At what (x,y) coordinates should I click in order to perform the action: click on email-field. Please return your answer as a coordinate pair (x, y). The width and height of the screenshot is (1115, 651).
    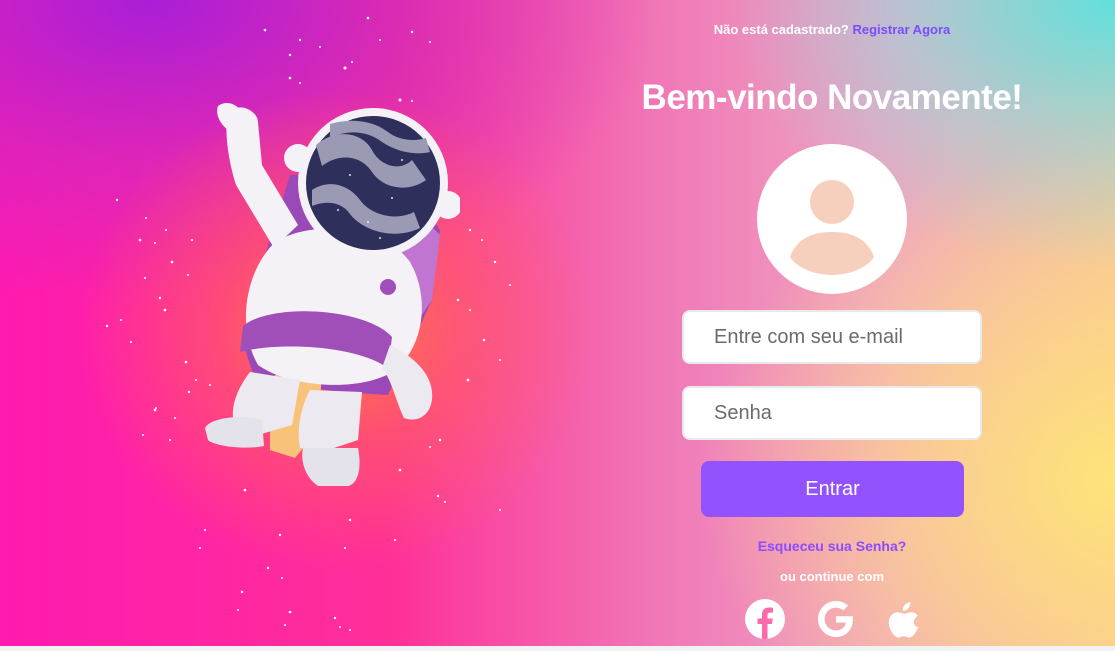
    Looking at the image, I should click on (832, 337).